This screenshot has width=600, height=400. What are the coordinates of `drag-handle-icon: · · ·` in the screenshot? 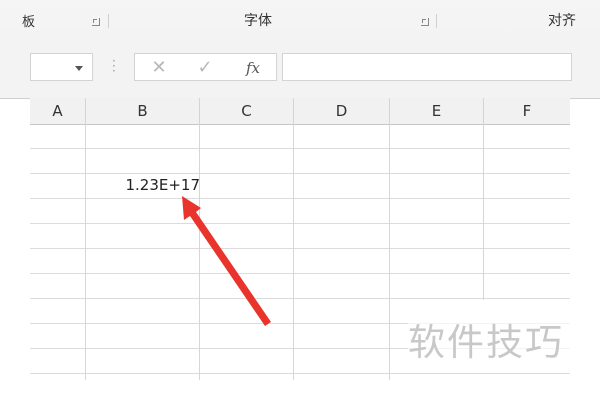 It's located at (114, 66).